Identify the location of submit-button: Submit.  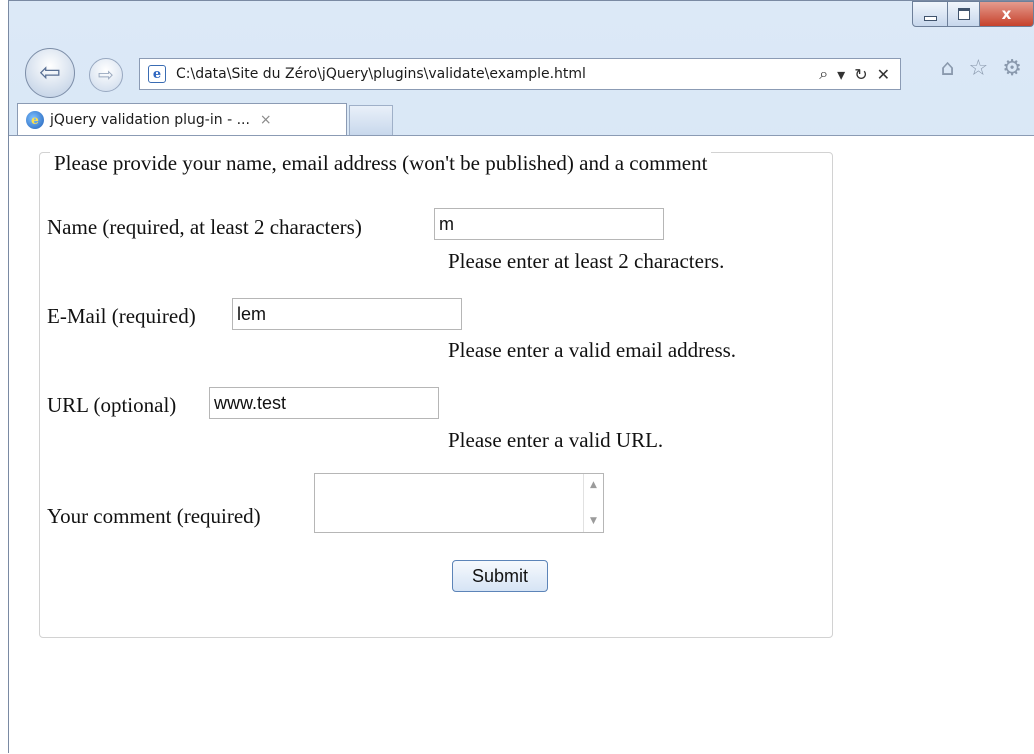
(500, 576).